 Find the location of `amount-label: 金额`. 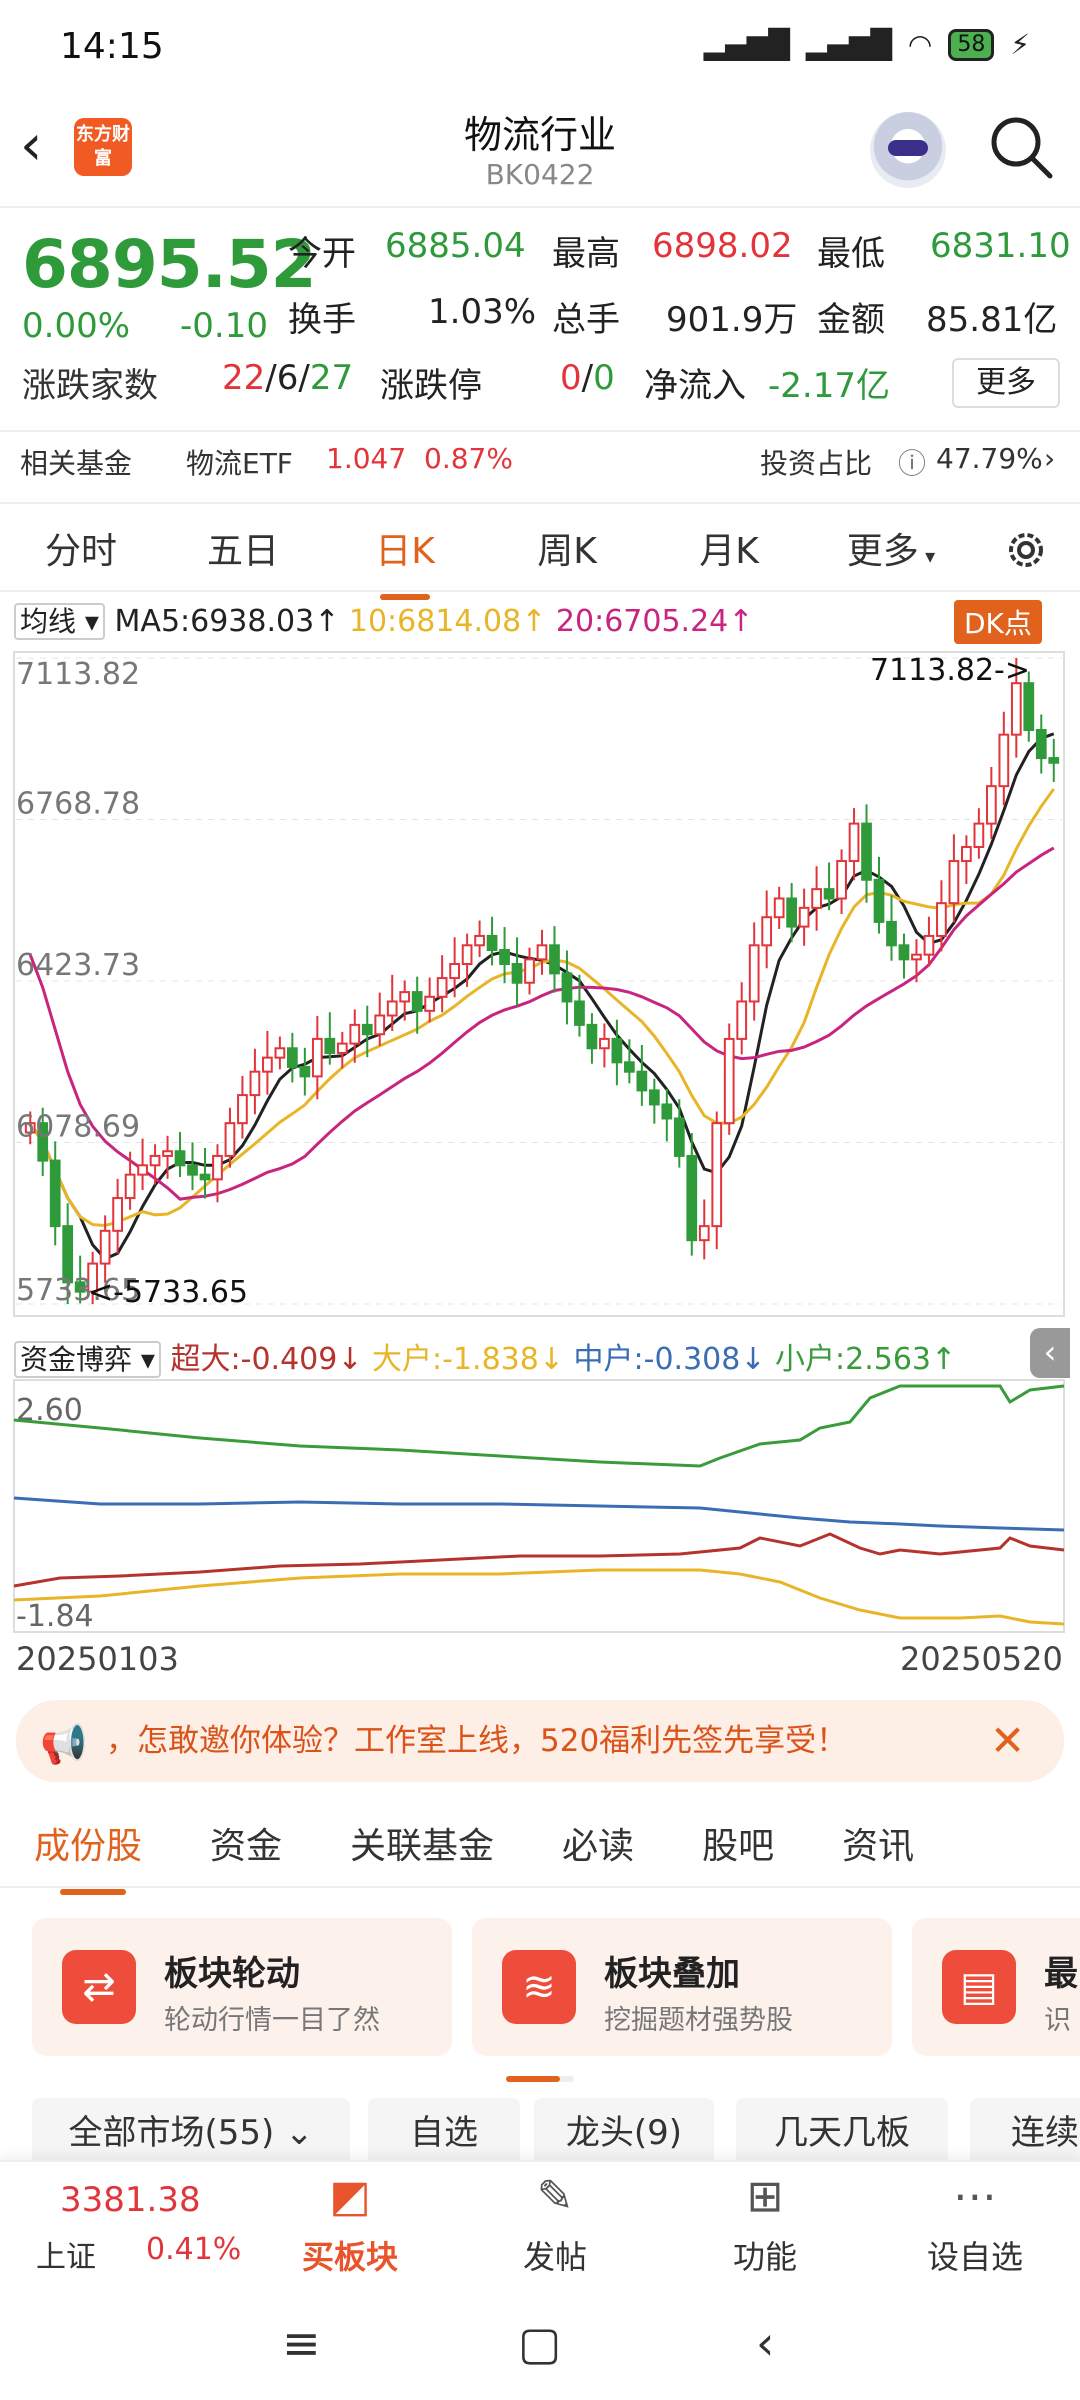

amount-label: 金额 is located at coordinates (851, 320).